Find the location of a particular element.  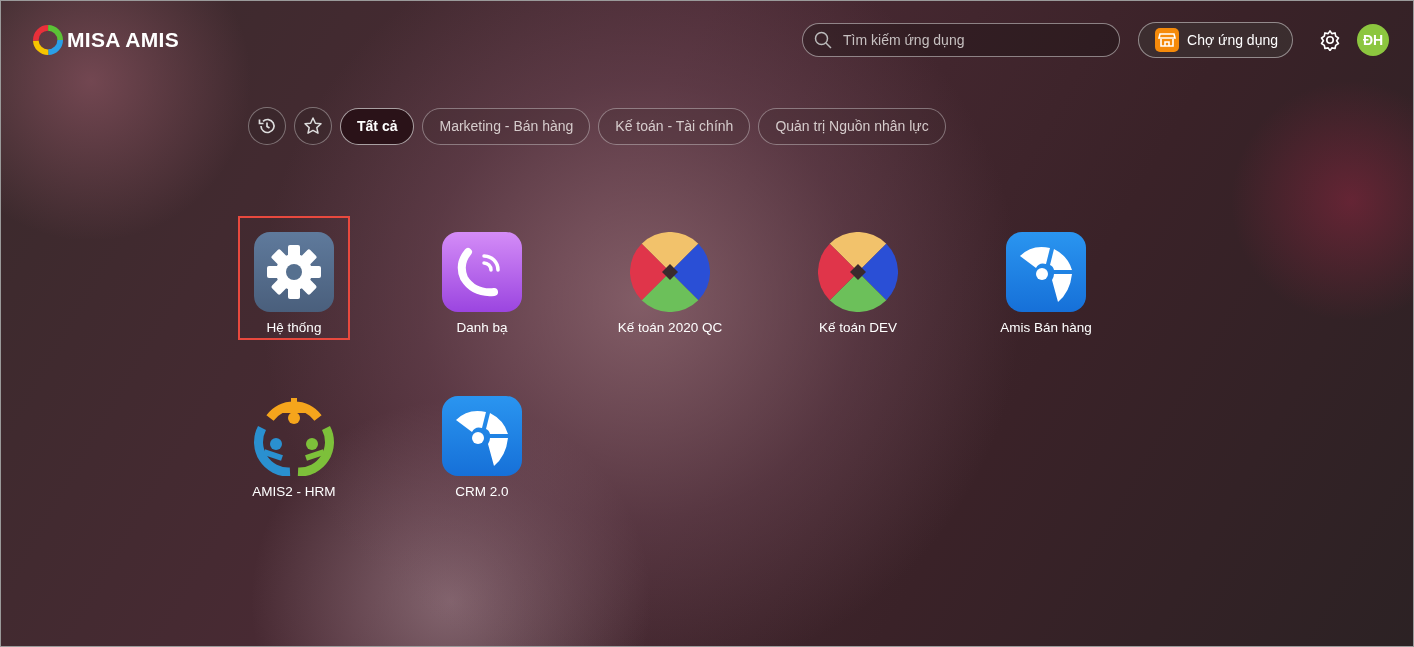

app-name: Danh bạ is located at coordinates (482, 327).